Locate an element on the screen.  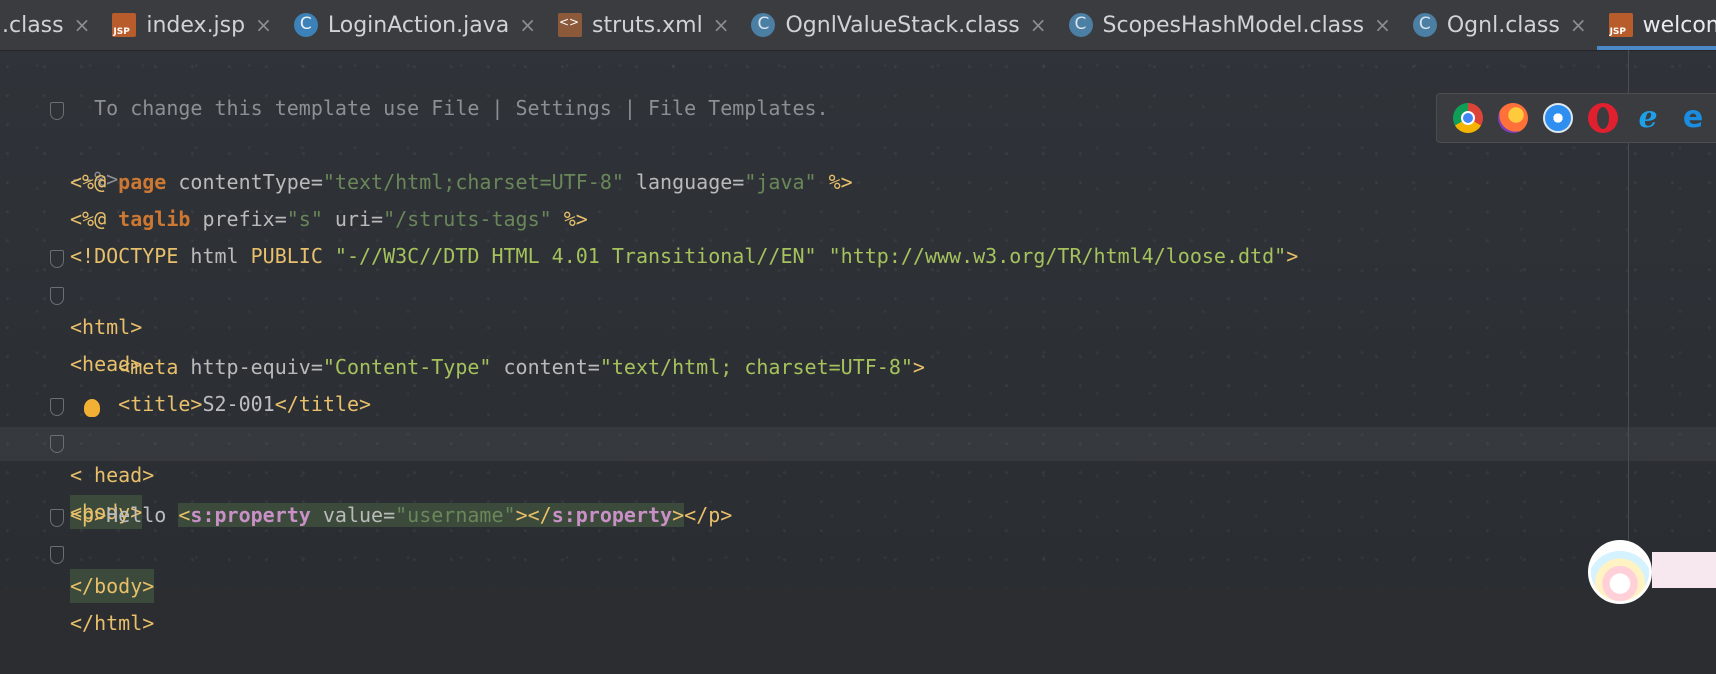
tab-label: LoginAction.java is located at coordinates (418, 25).